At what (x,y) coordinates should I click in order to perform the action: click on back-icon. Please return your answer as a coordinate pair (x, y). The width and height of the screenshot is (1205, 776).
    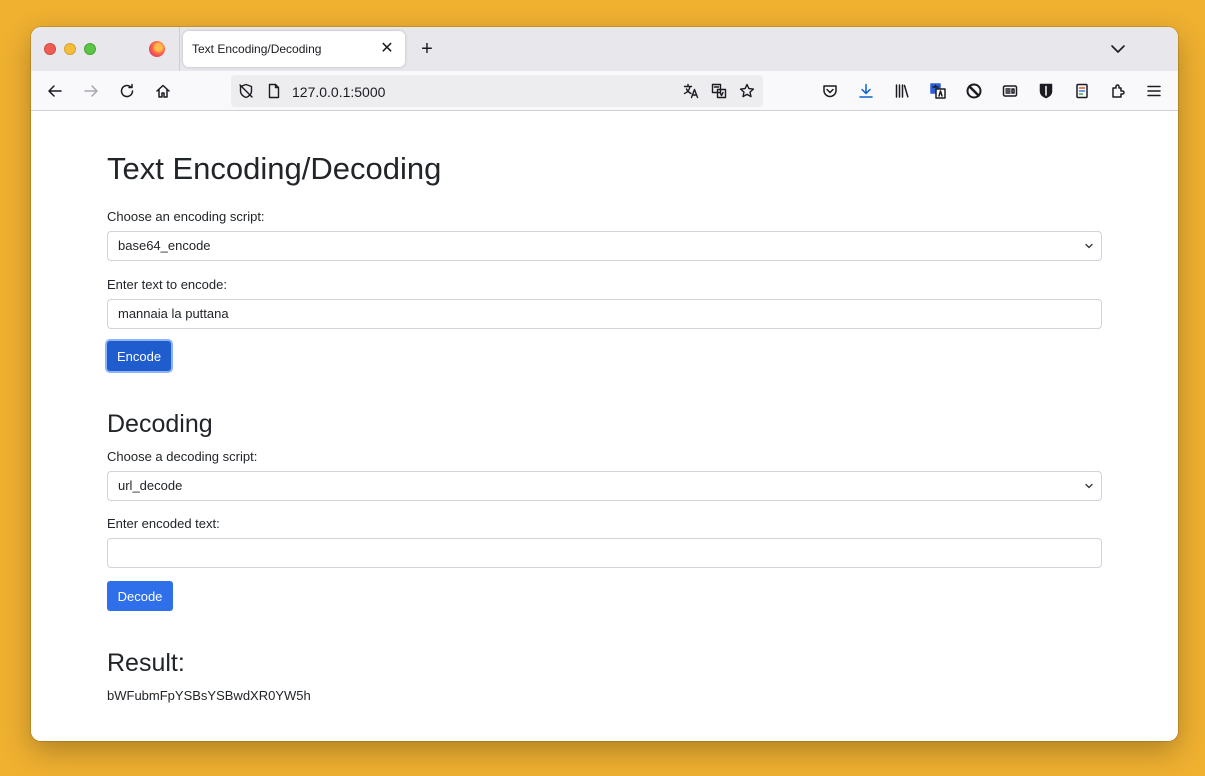
    Looking at the image, I should click on (55, 91).